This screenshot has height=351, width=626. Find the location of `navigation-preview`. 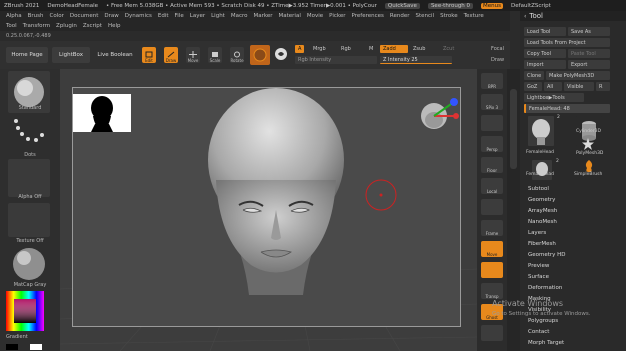

navigation-preview is located at coordinates (102, 113).